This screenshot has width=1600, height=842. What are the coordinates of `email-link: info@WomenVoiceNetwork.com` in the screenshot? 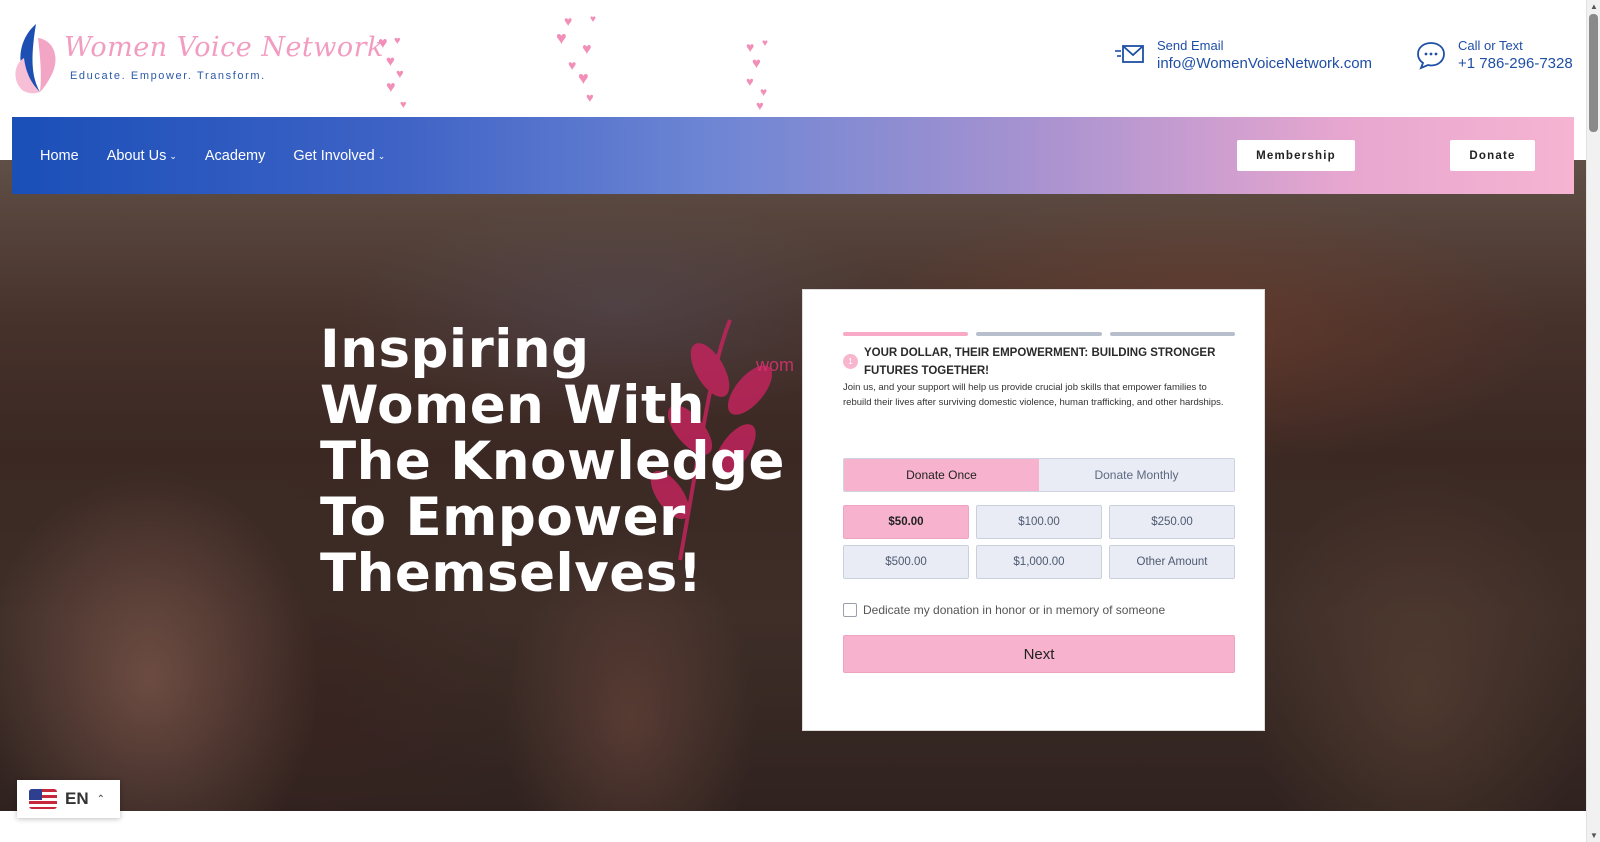 It's located at (1264, 63).